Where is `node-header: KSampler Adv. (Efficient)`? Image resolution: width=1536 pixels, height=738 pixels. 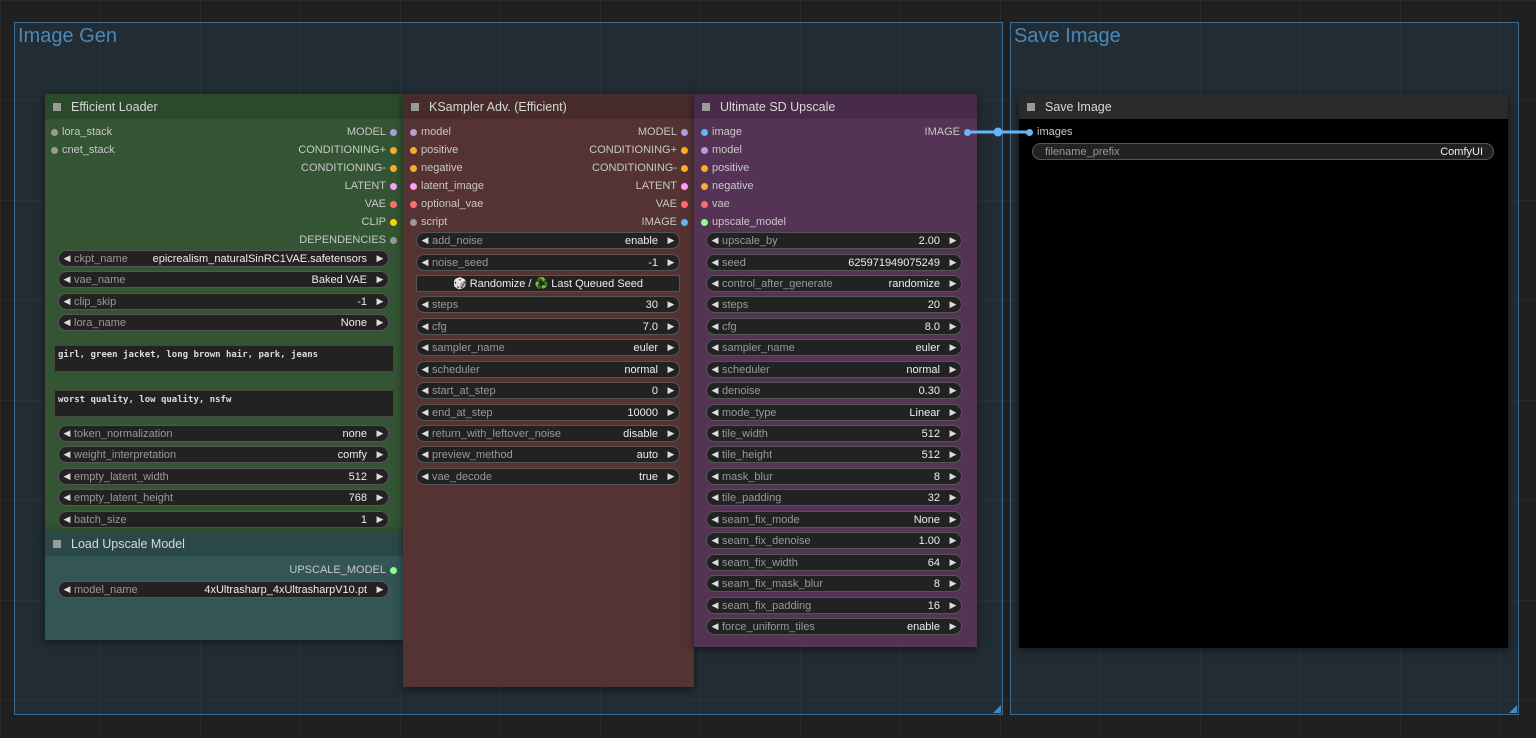 node-header: KSampler Adv. (Efficient) is located at coordinates (548, 106).